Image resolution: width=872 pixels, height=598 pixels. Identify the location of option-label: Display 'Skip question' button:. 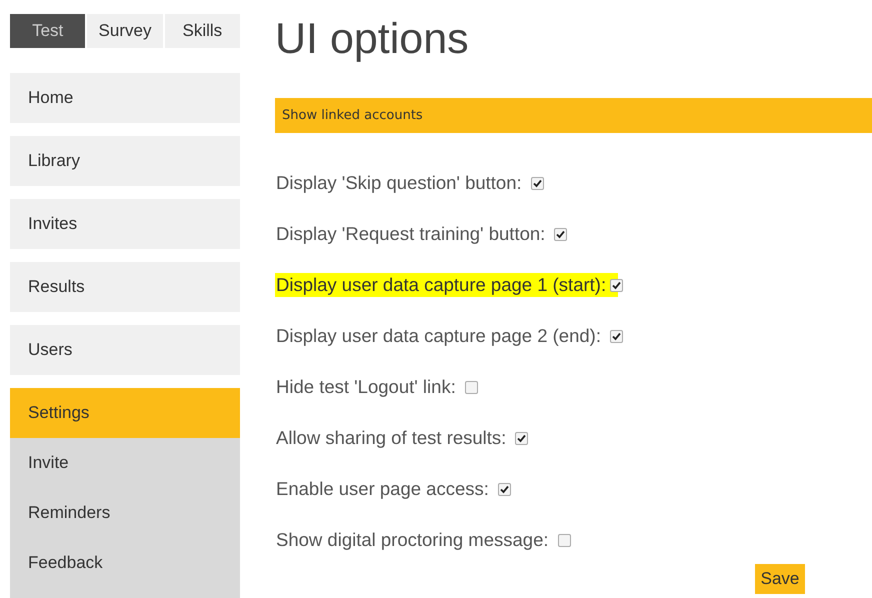
(399, 183).